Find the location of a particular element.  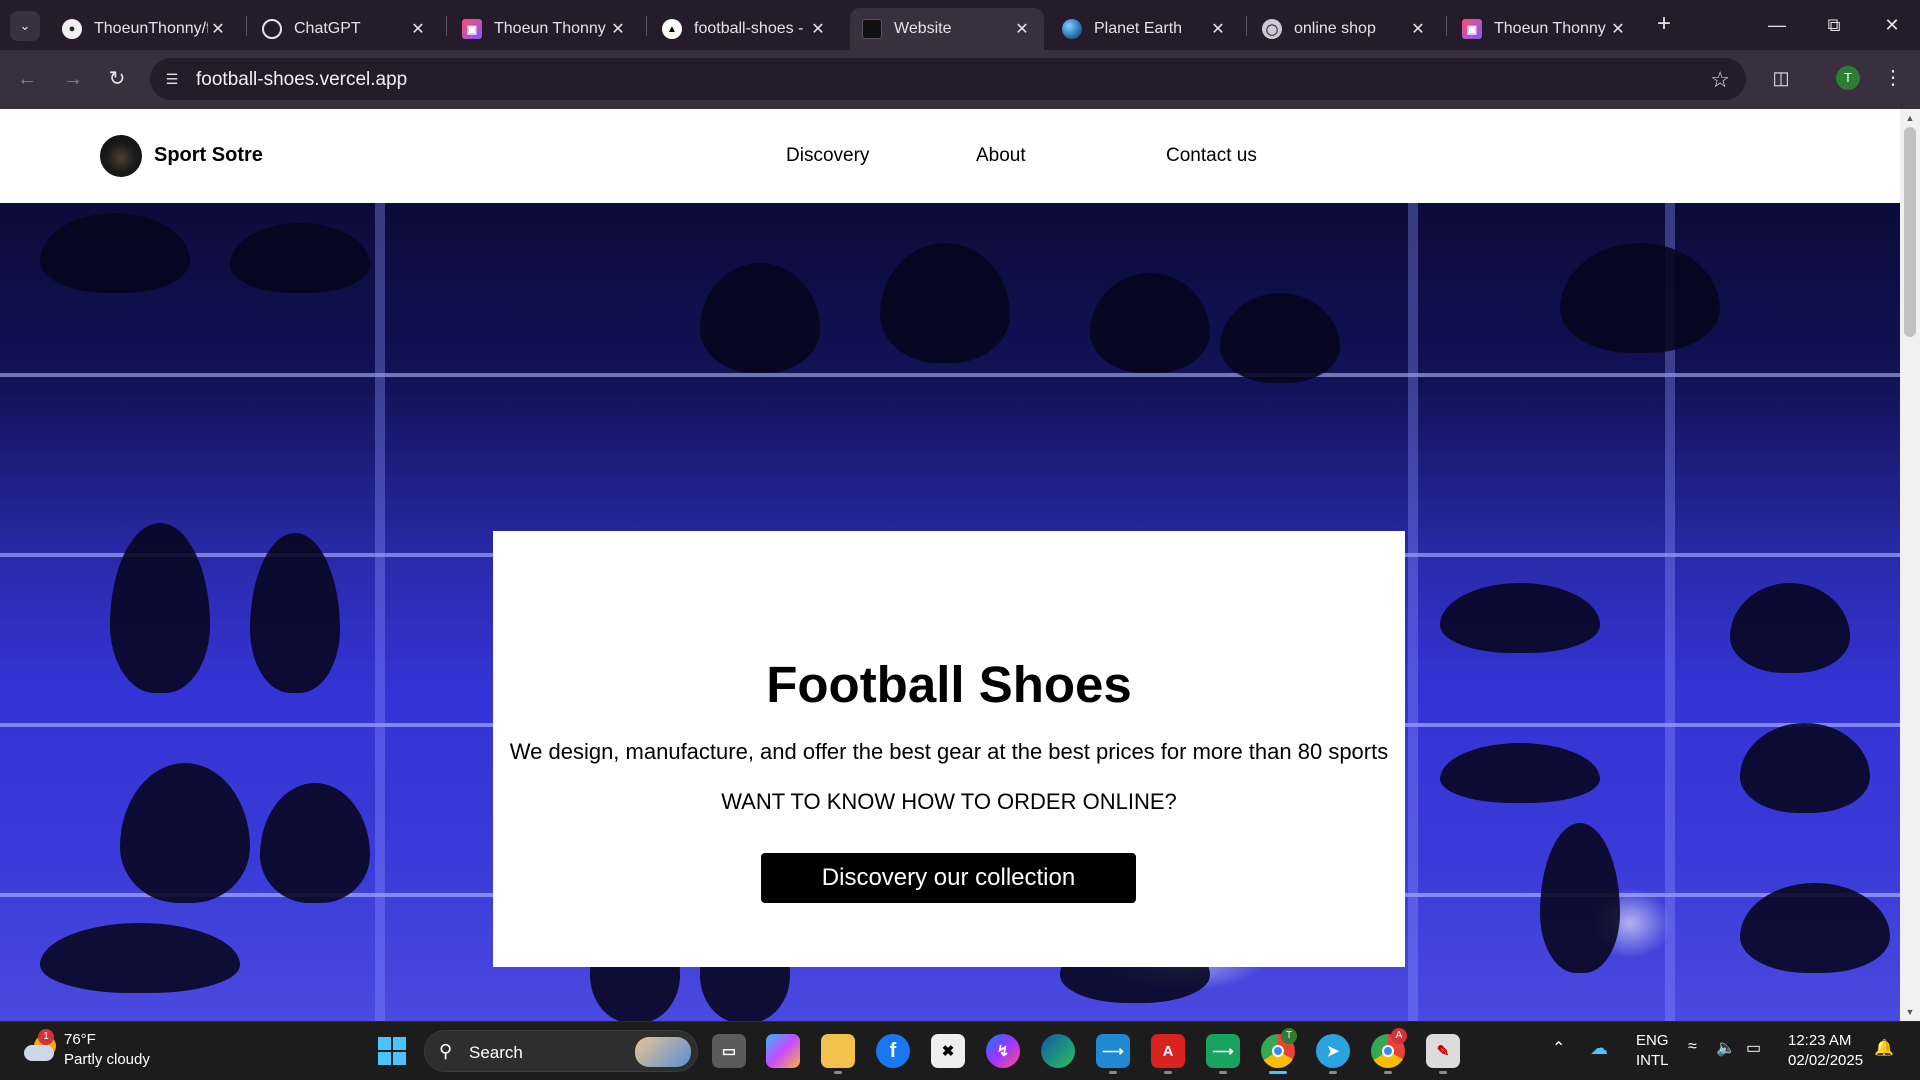

file-explorer-icon is located at coordinates (838, 1051).